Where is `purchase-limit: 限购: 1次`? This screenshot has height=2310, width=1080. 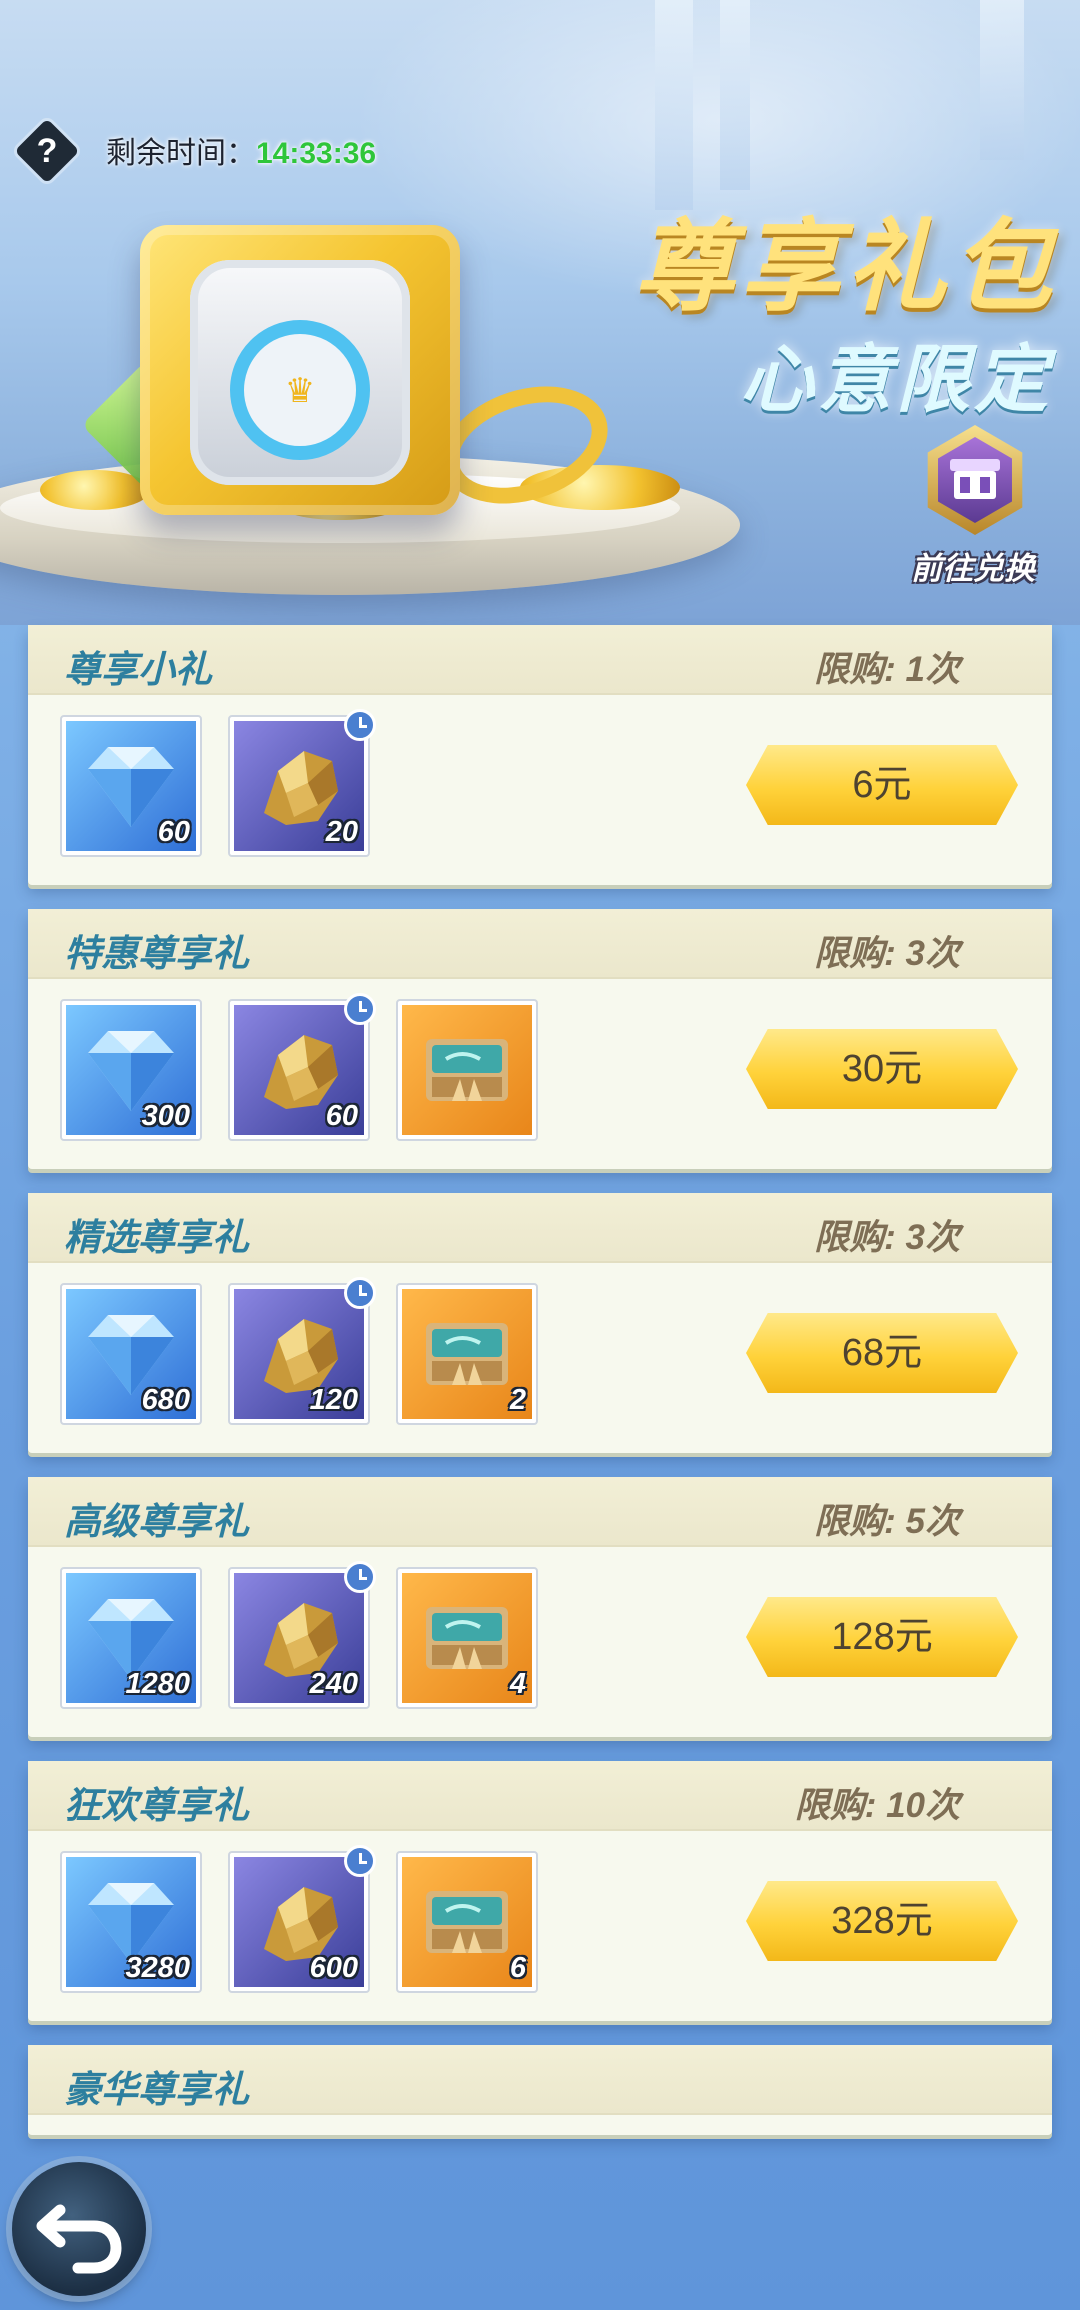
purchase-limit: 限购: 1次 is located at coordinates (887, 669).